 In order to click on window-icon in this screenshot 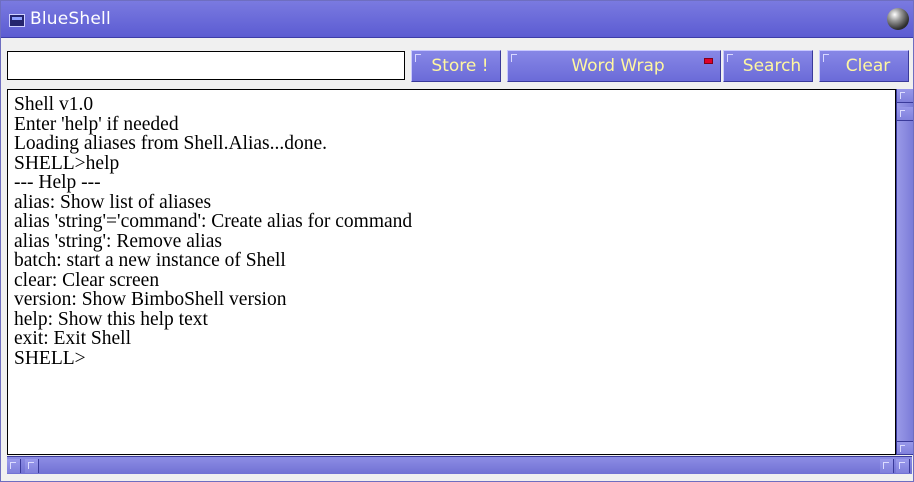, I will do `click(17, 20)`.